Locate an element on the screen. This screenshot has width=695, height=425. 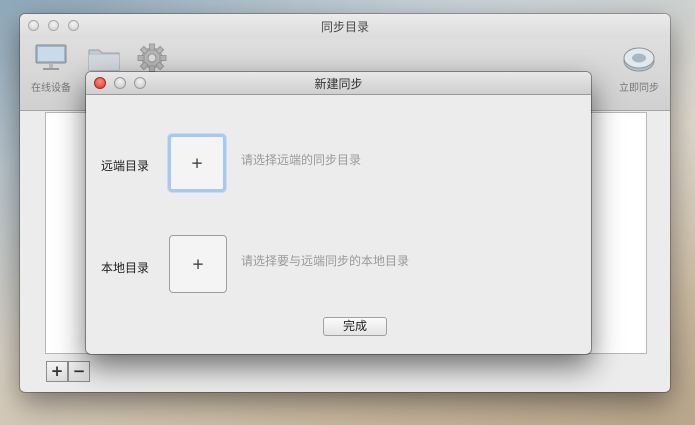
local-directory-label: 本地目录 is located at coordinates (125, 268).